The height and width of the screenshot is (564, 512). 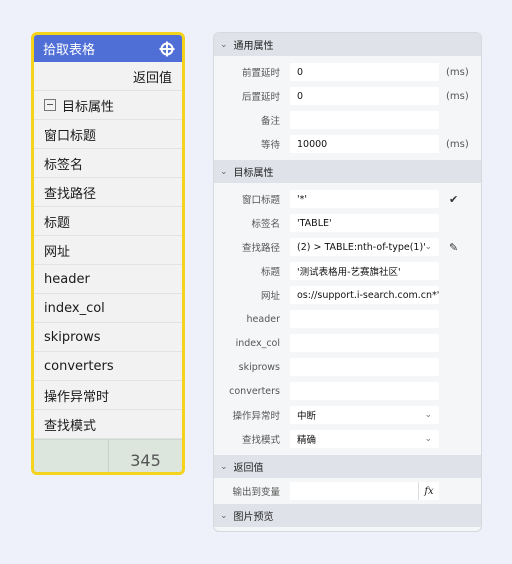 I want to click on card-row-label: 操作异常时, so click(x=77, y=397).